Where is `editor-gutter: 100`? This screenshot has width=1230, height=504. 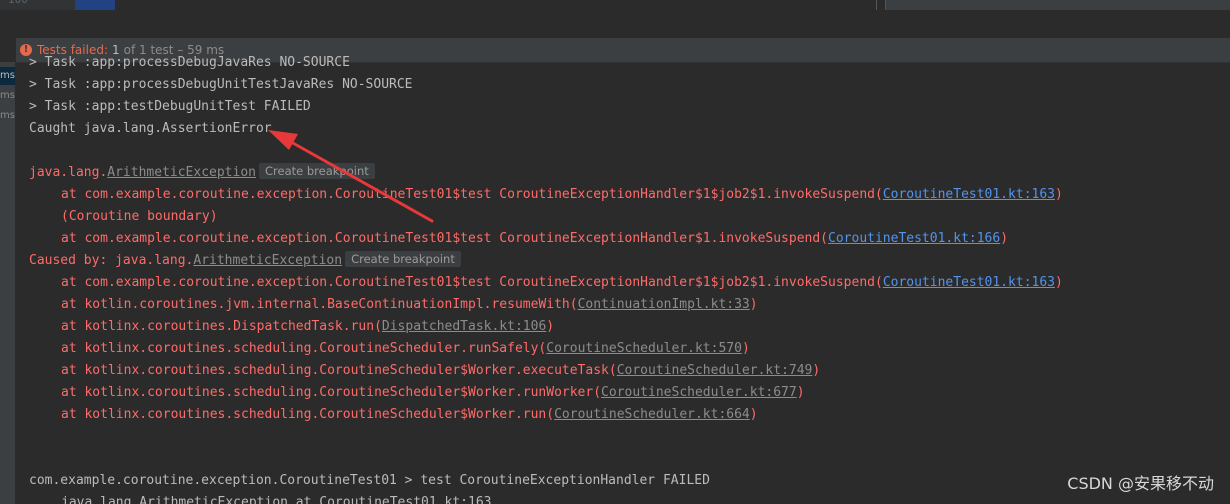
editor-gutter: 100 is located at coordinates (37, 5).